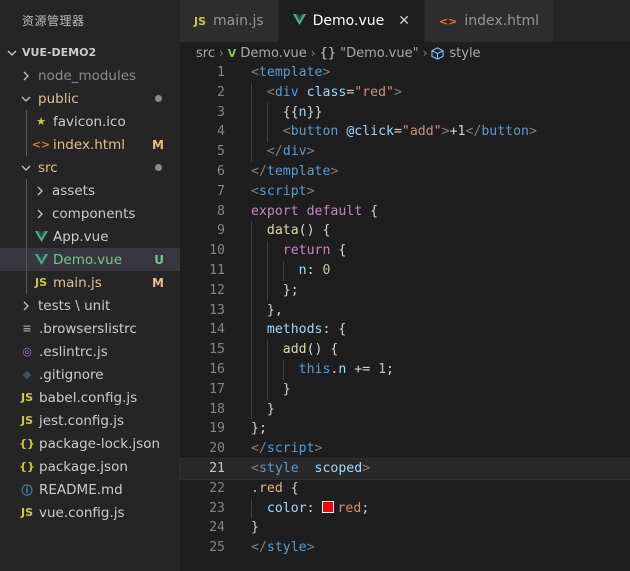  I want to click on tree-item-label: package-lock.json, so click(100, 443).